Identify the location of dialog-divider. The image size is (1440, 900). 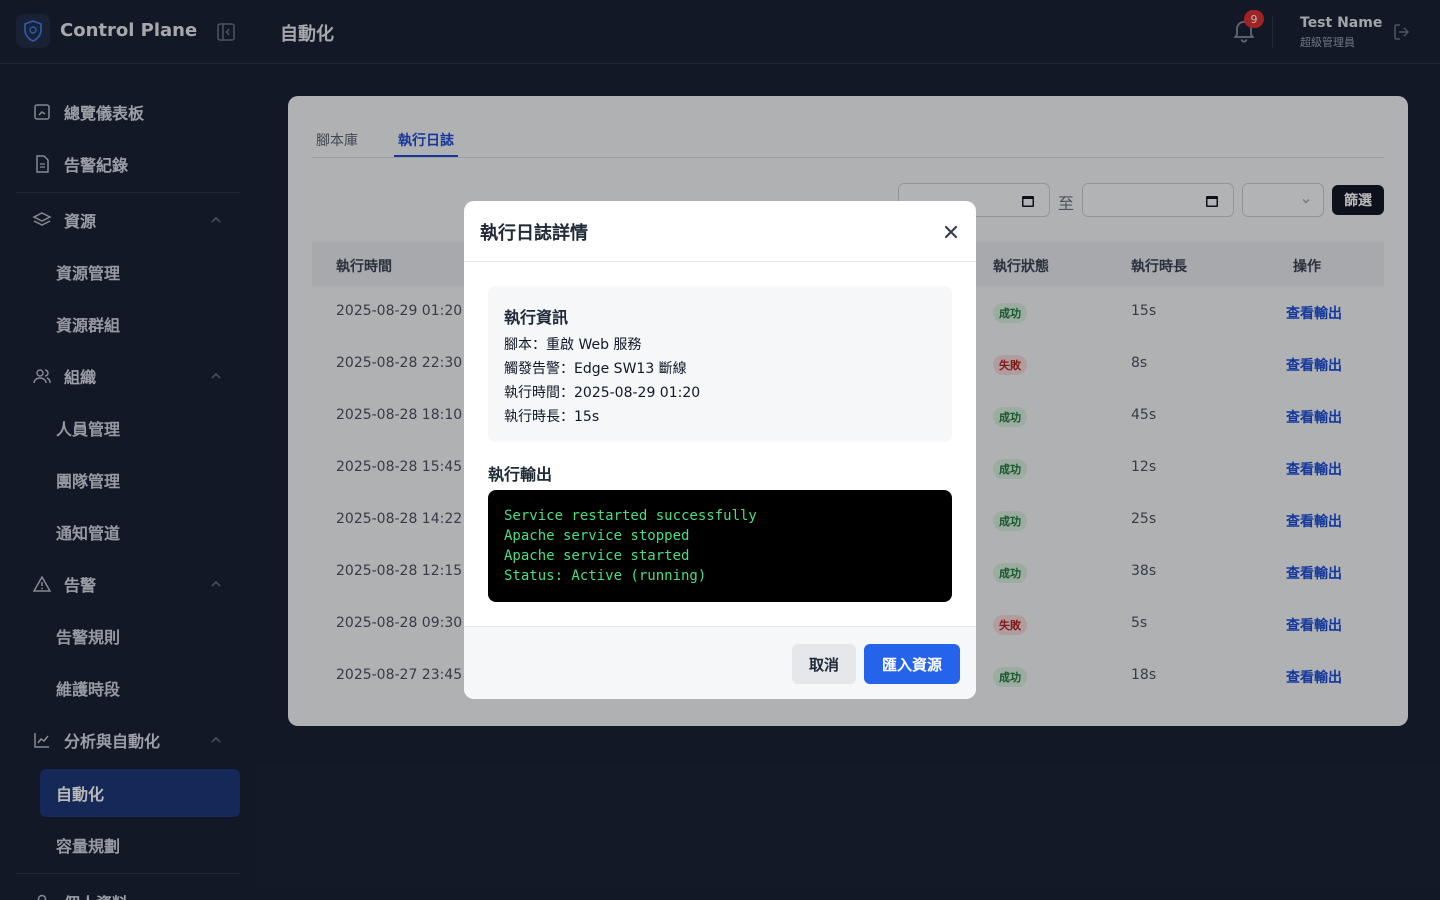
(720, 261).